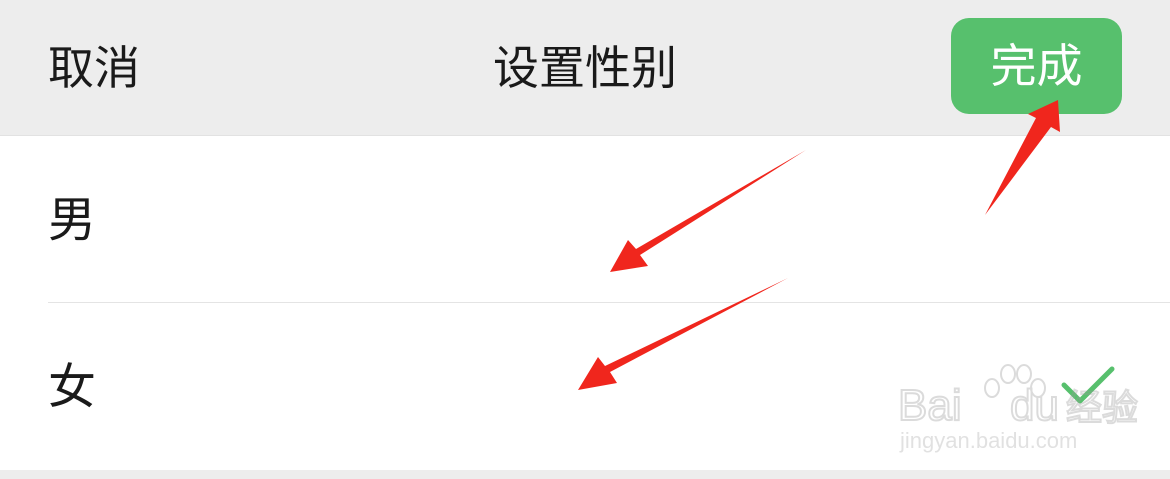 The image size is (1170, 479). Describe the element at coordinates (72, 220) in the screenshot. I see `option-male-label: 男` at that location.